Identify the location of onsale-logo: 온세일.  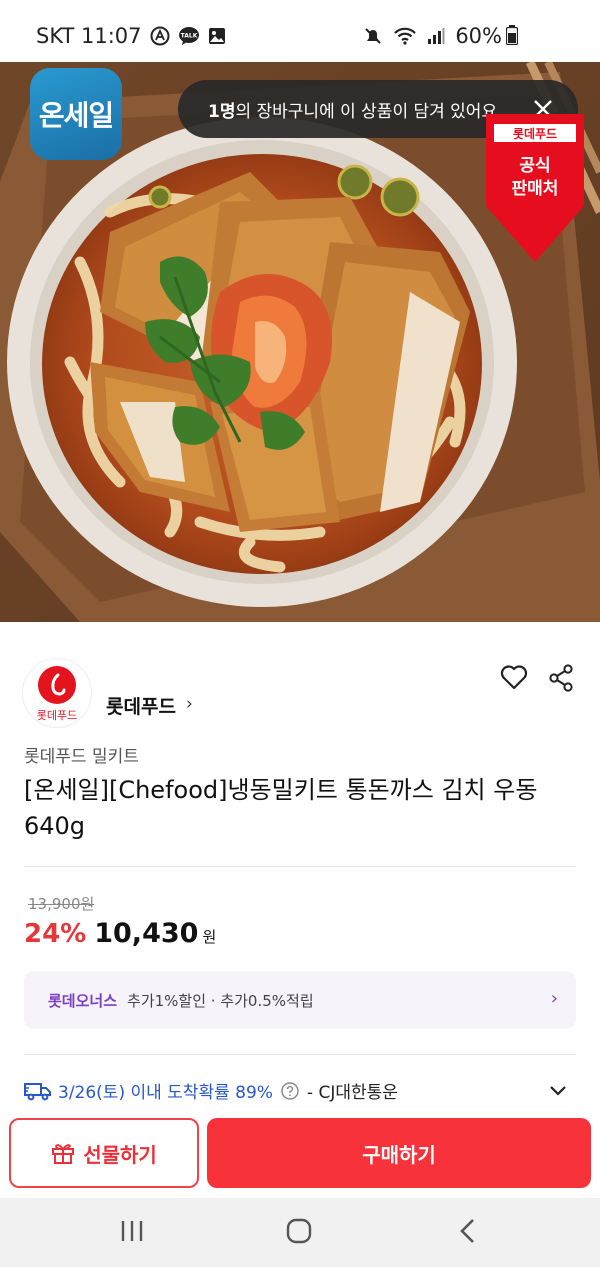
(76, 114).